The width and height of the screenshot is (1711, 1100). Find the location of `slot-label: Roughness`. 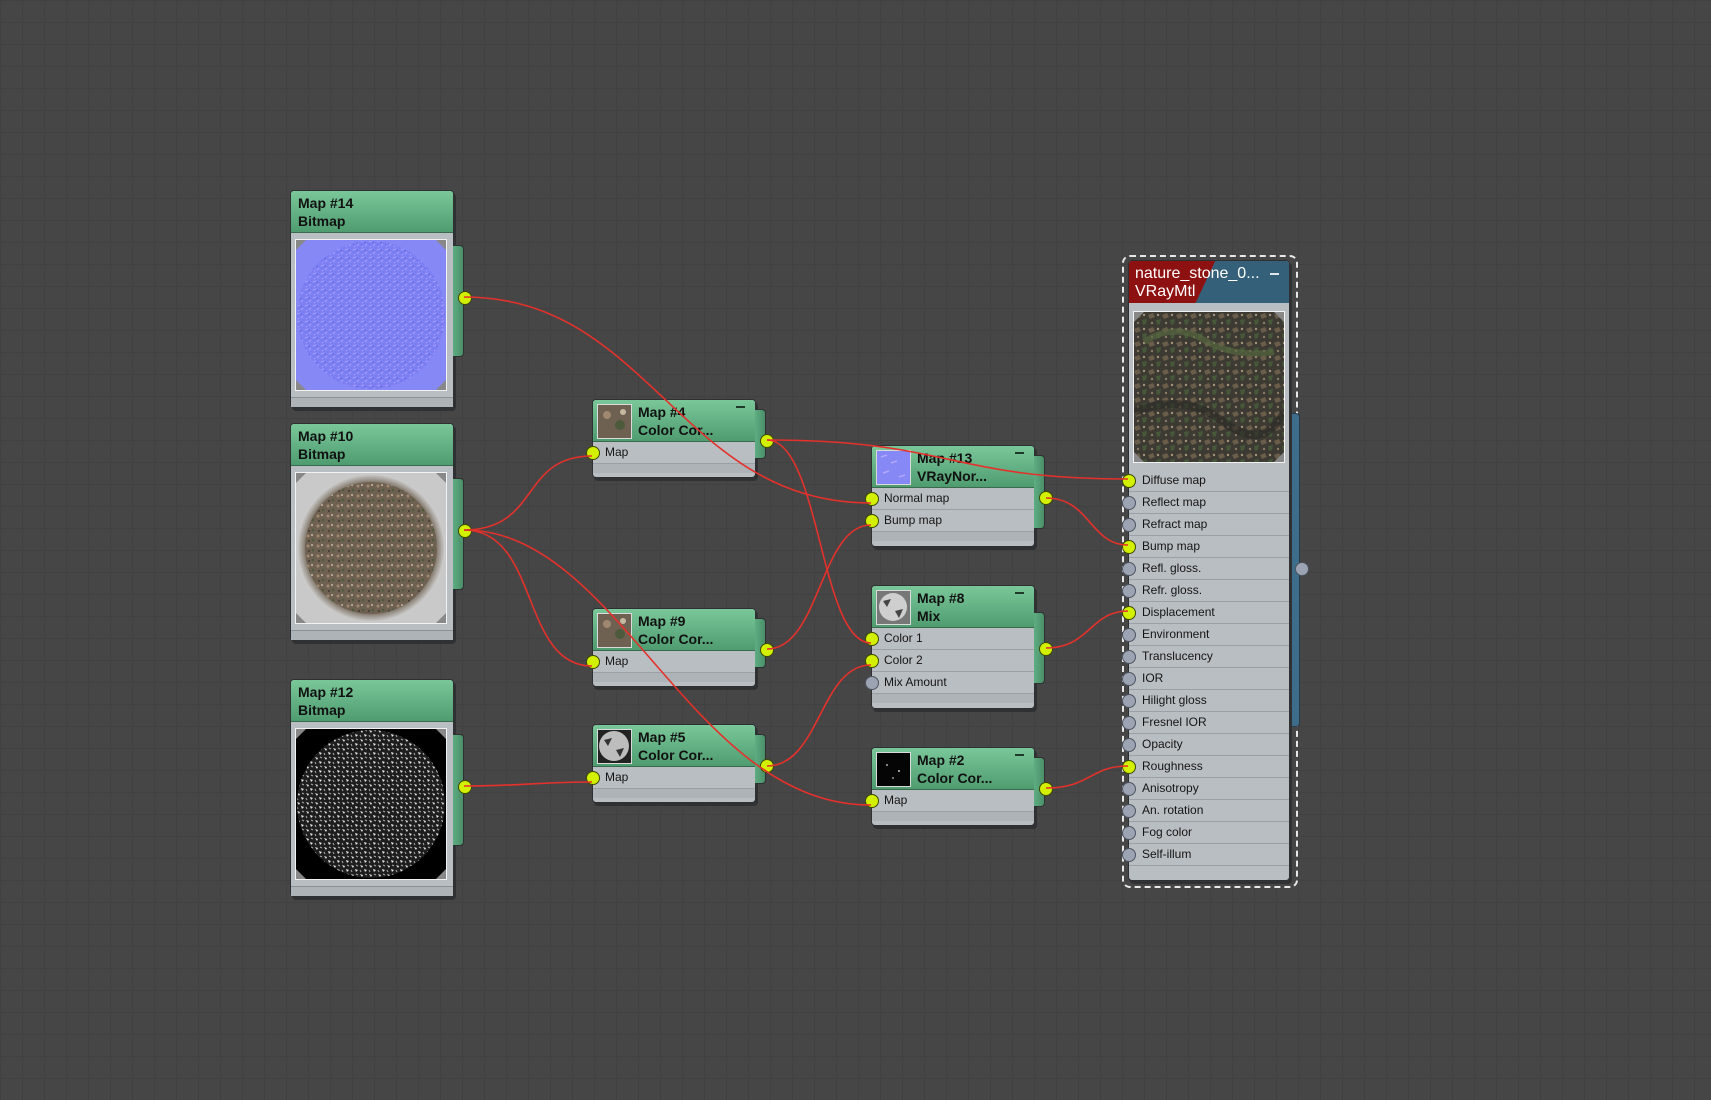

slot-label: Roughness is located at coordinates (1172, 766).